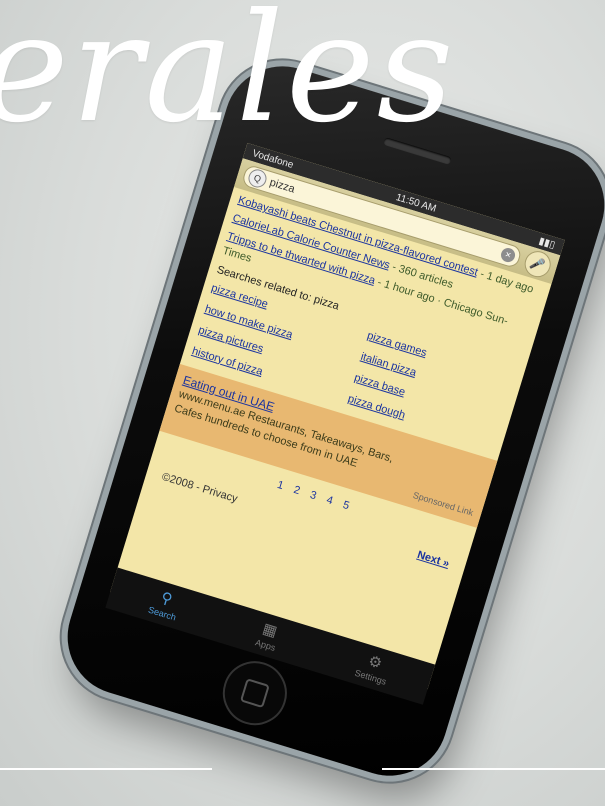  I want to click on headline-text: erales, so click(228, 78).